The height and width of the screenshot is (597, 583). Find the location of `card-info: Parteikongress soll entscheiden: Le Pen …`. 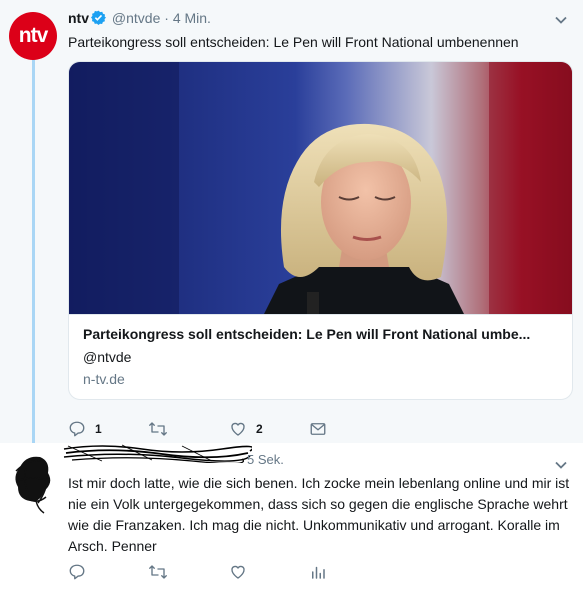

card-info: Parteikongress soll entscheiden: Le Pen … is located at coordinates (320, 356).